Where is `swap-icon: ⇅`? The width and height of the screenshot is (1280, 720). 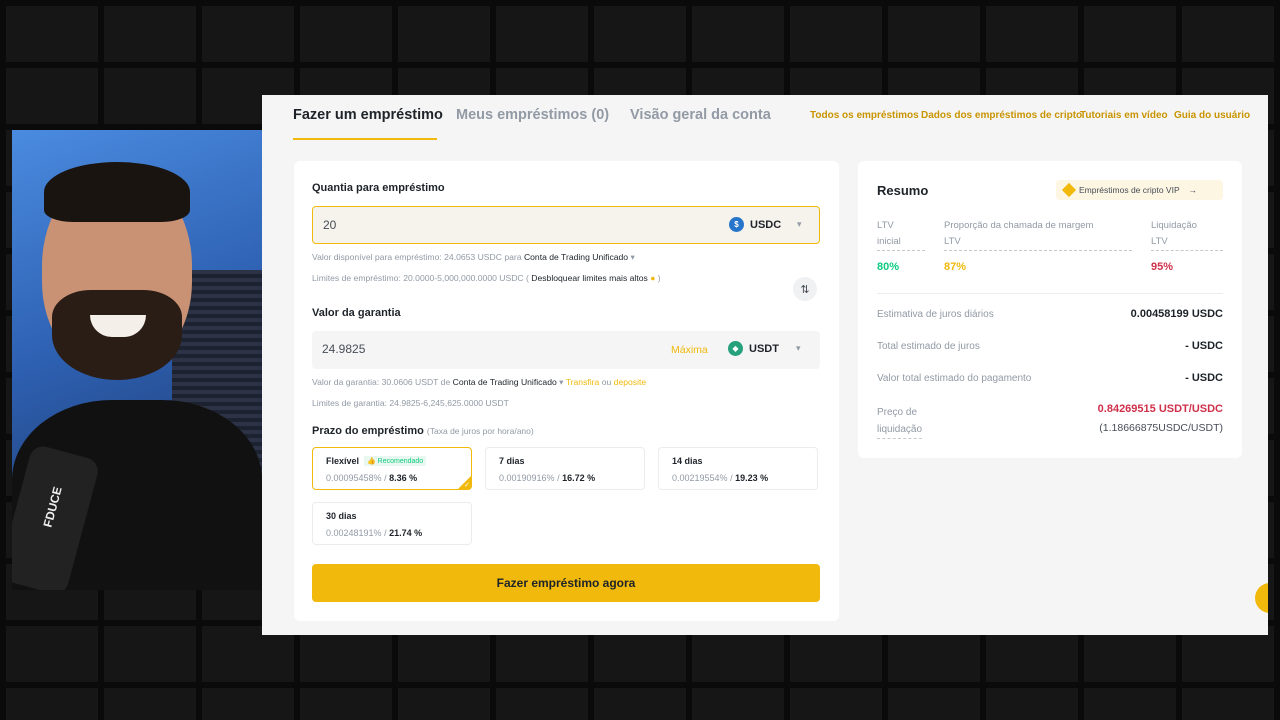
swap-icon: ⇅ is located at coordinates (805, 289).